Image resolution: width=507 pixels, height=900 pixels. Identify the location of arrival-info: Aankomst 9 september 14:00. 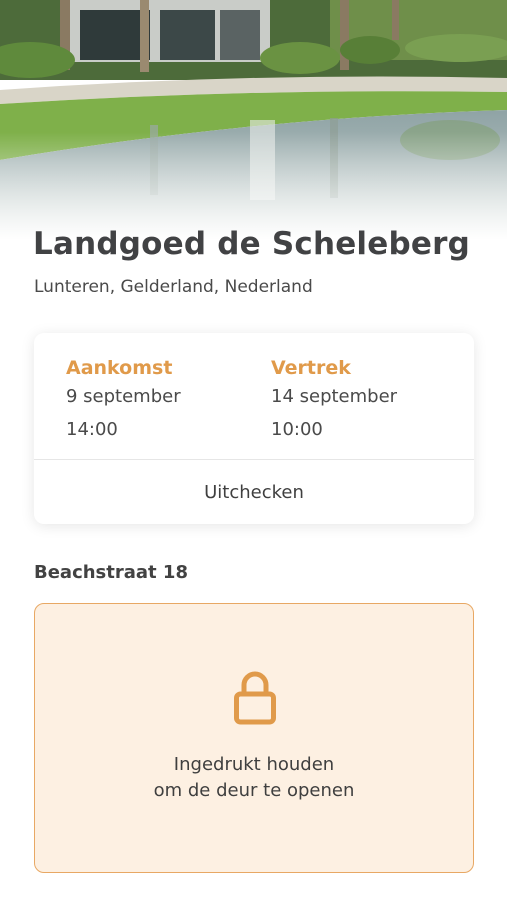
(123, 398).